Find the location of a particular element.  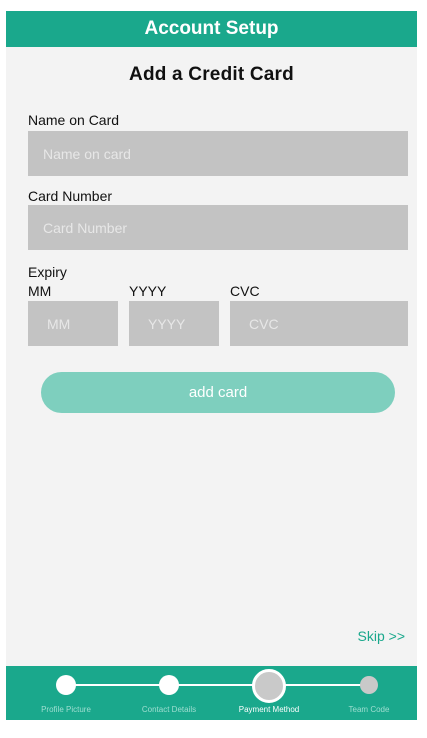

page-title: Add a Credit Card is located at coordinates (211, 74).